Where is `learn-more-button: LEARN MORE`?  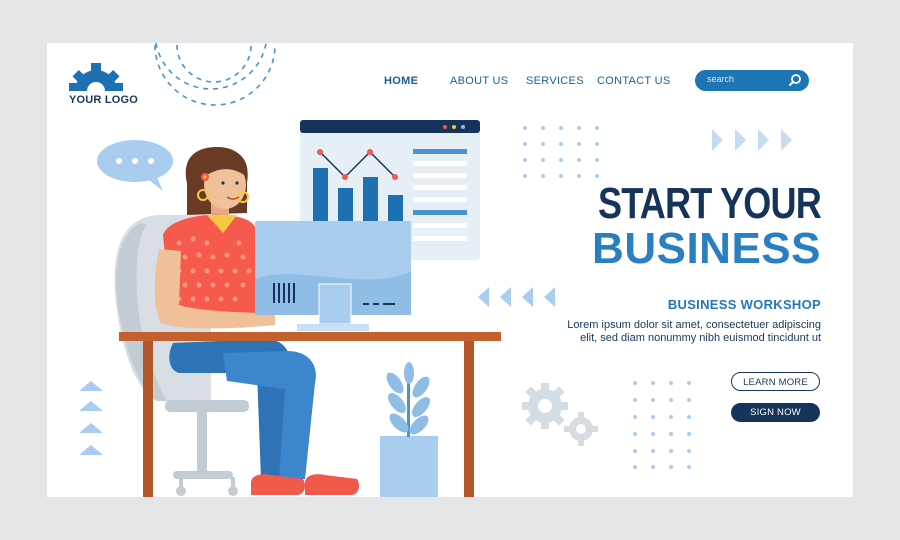
learn-more-button: LEARN MORE is located at coordinates (775, 381).